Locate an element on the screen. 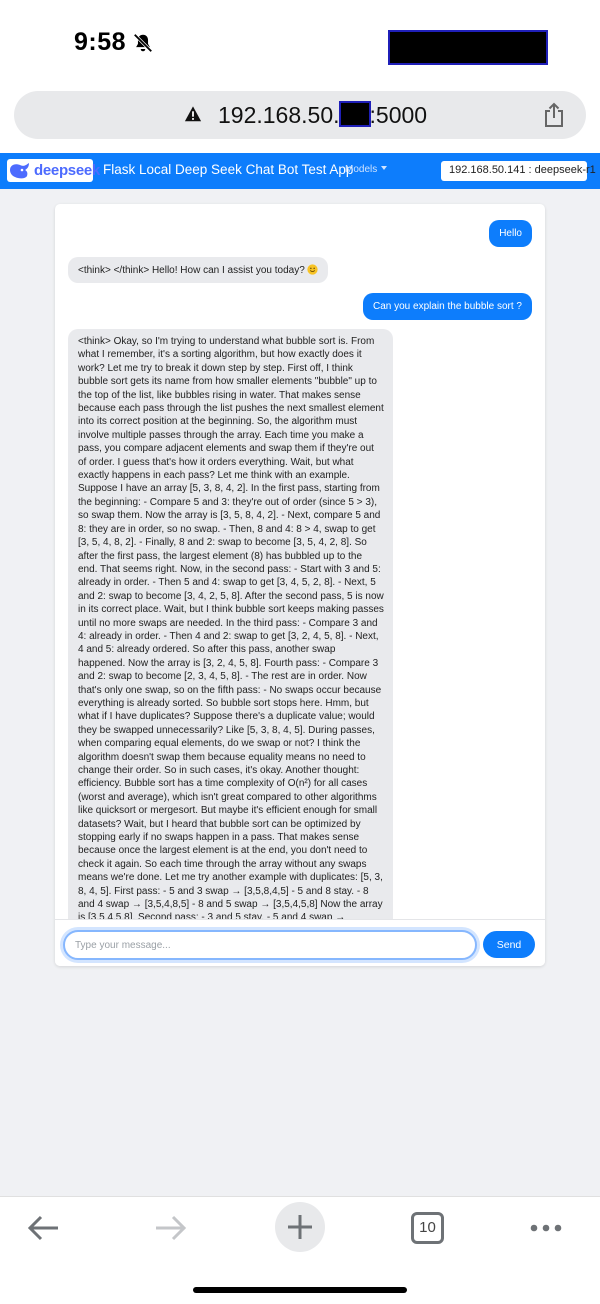  tabs-button: 10 is located at coordinates (427, 1228).